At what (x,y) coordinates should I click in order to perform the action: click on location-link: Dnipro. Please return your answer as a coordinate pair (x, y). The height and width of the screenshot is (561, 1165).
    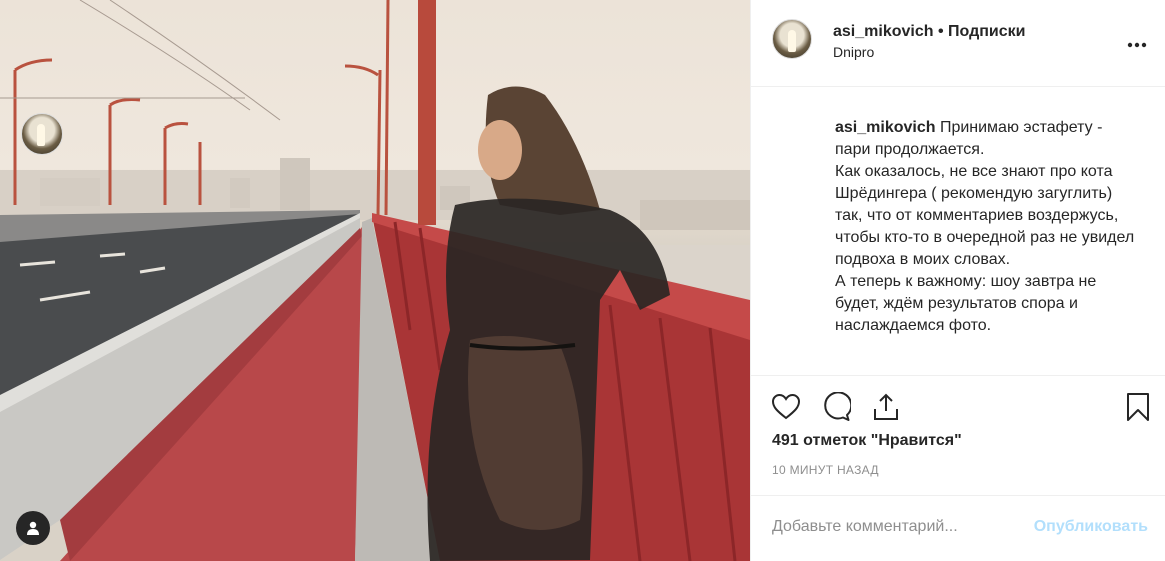
    Looking at the image, I should click on (853, 52).